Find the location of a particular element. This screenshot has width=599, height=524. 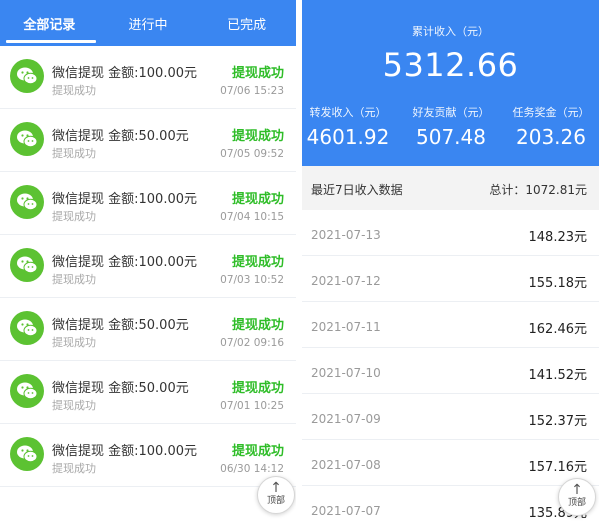

row-date: 2021-07-08 is located at coordinates (346, 465).